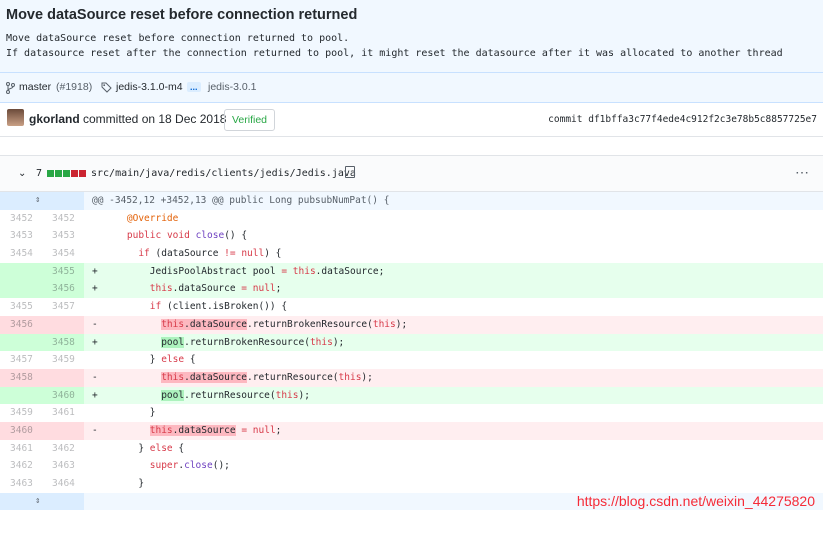  Describe the element at coordinates (63, 342) in the screenshot. I see `new-line-number: 3458` at that location.